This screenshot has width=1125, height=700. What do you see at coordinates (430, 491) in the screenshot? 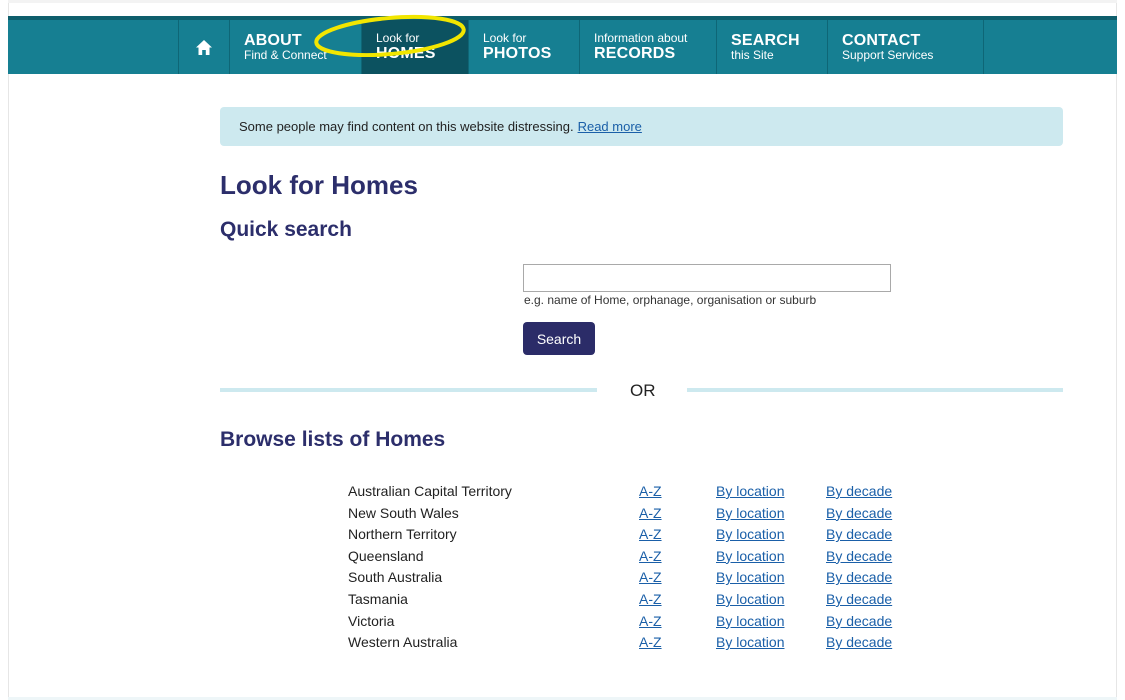
I see `state-name: Australian Capital Territory` at bounding box center [430, 491].